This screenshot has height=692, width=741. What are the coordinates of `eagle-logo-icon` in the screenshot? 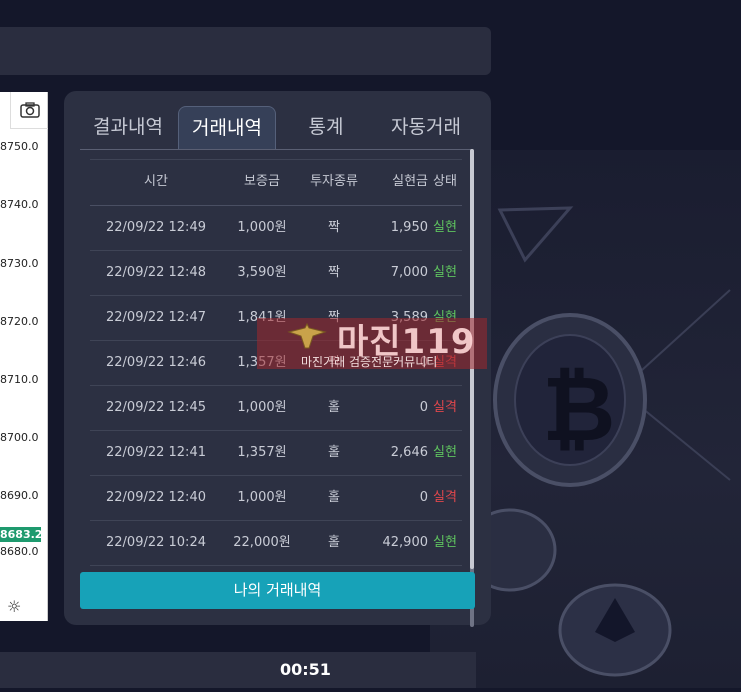 It's located at (307, 335).